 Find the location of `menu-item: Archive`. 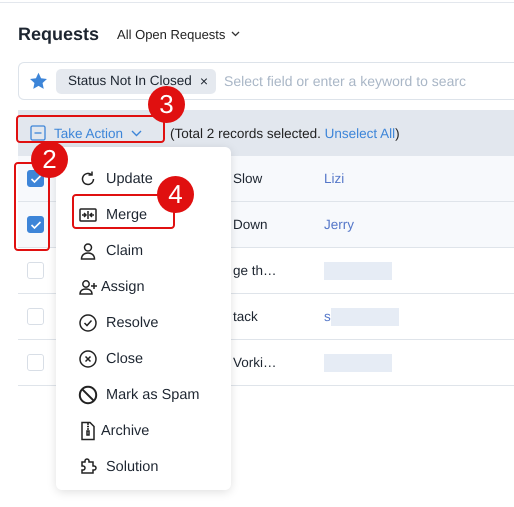

menu-item: Archive is located at coordinates (114, 431).